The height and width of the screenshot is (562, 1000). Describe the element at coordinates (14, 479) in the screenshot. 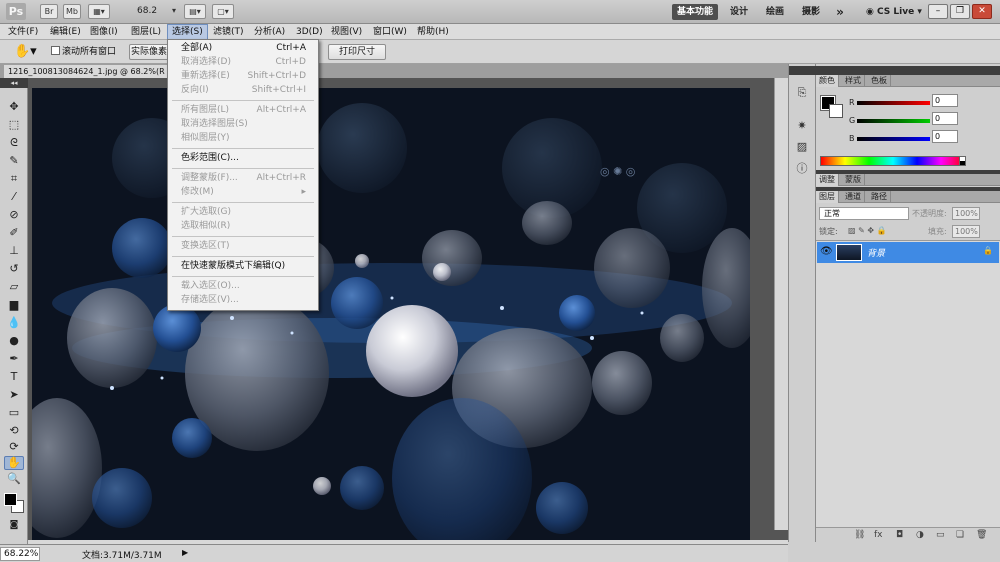

I see `zoom-tool-icon: 🔍` at that location.